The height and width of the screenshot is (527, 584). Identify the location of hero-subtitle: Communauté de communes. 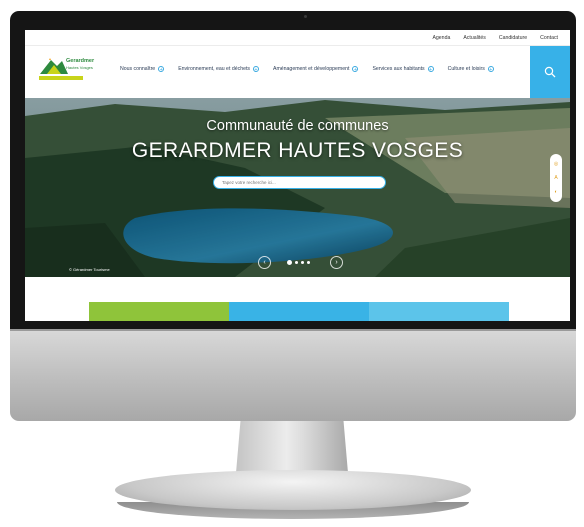
(297, 126).